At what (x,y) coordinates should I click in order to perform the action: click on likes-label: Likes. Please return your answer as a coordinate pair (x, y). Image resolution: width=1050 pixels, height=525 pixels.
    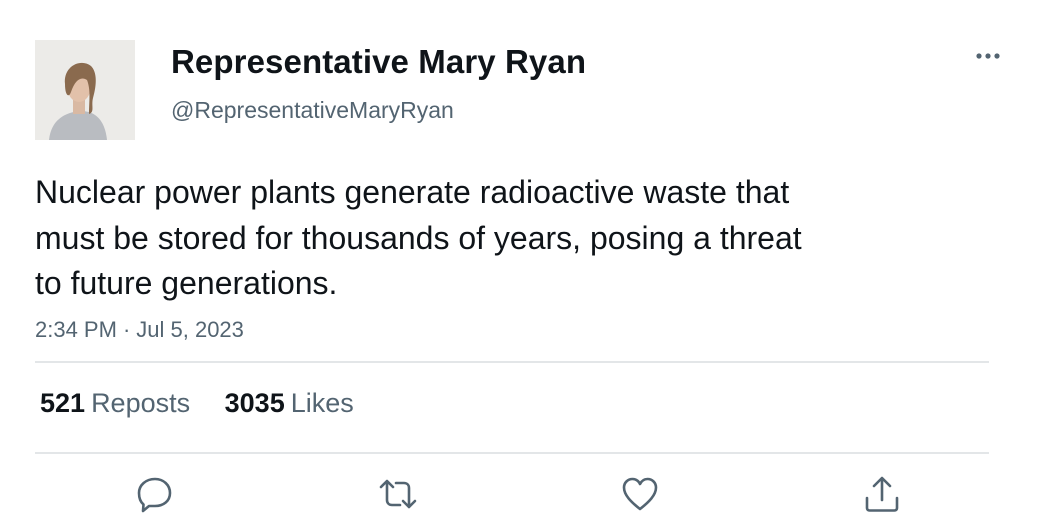
    Looking at the image, I should click on (322, 403).